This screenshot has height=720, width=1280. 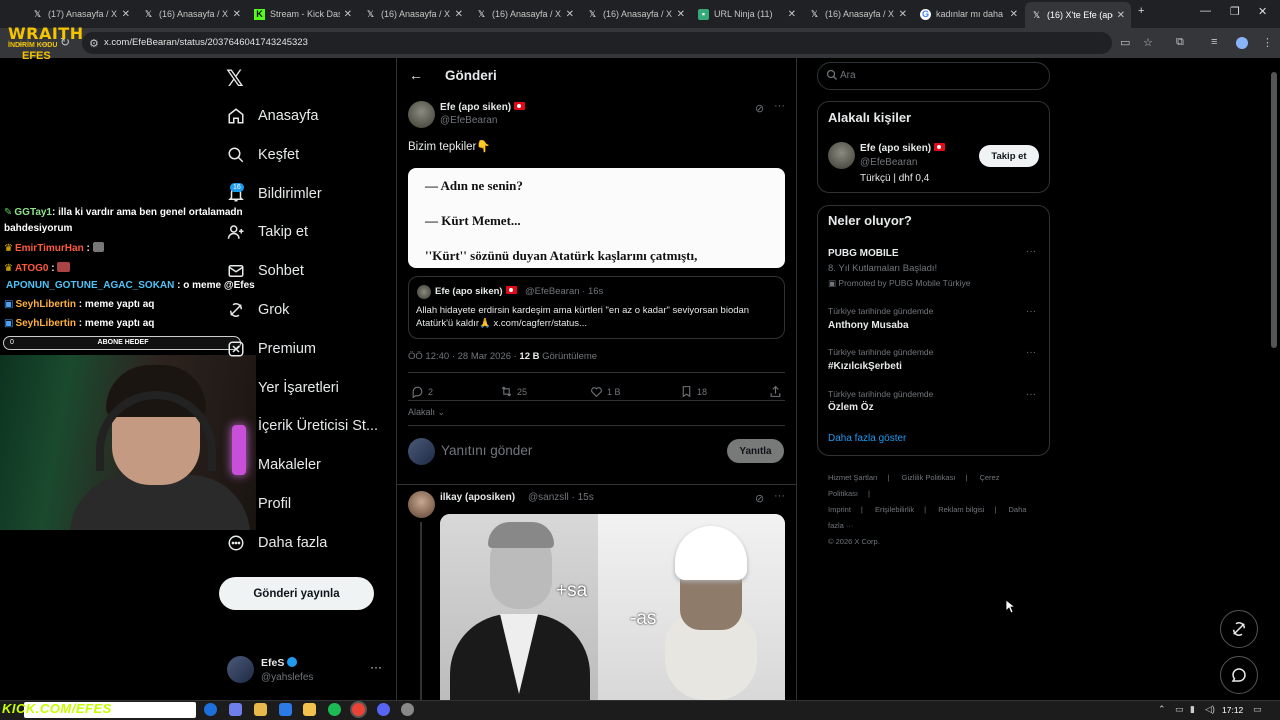 I want to click on new-tab-icon: +, so click(x=1141, y=11).